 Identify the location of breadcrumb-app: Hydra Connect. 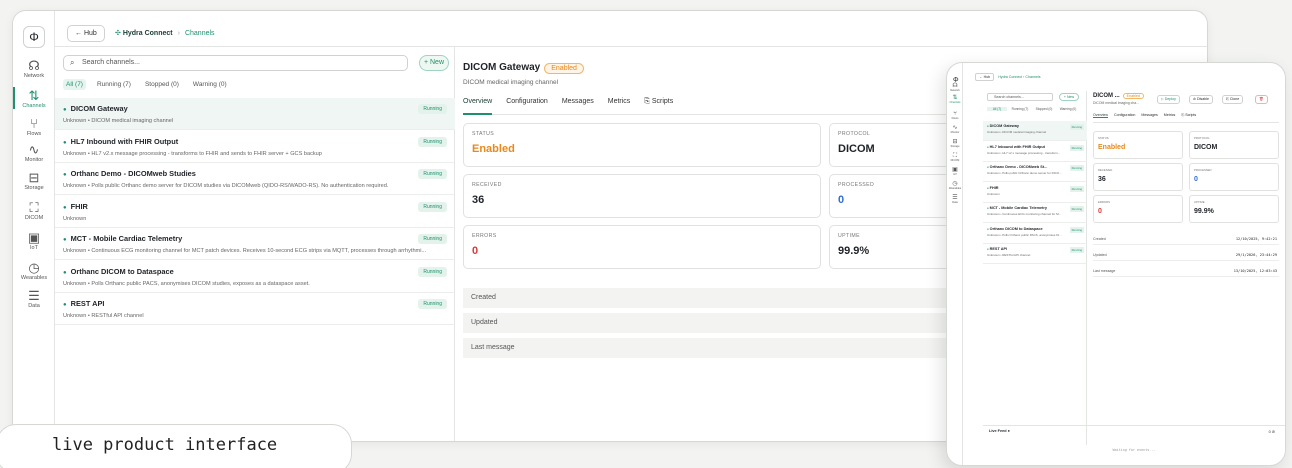
(148, 33).